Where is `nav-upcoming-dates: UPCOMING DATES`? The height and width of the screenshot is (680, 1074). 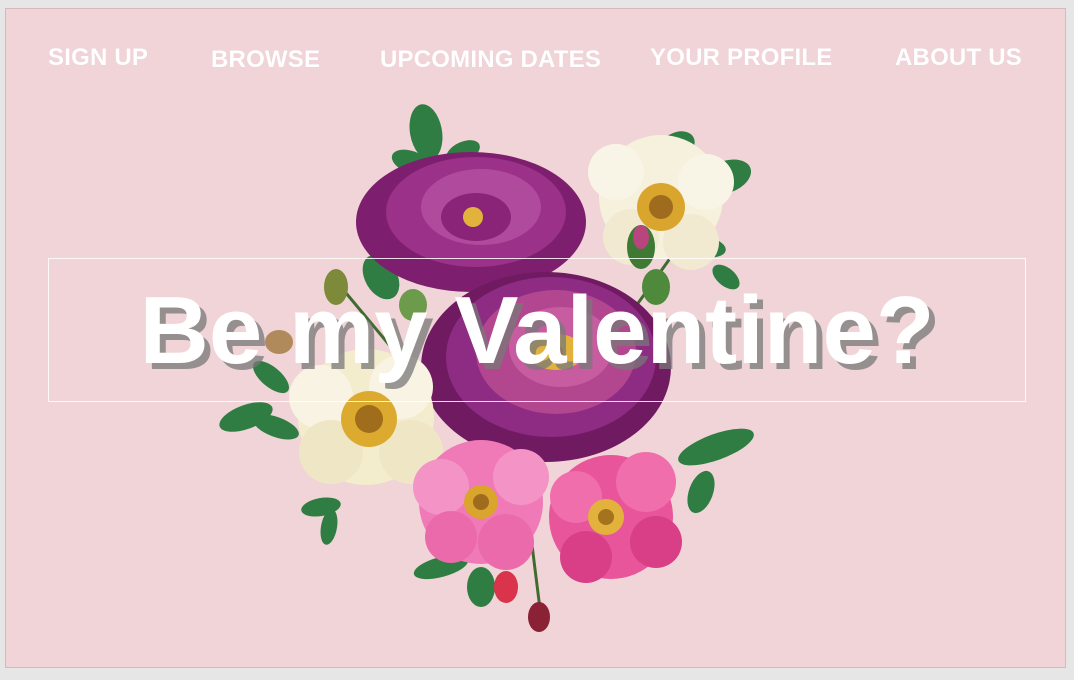 nav-upcoming-dates: UPCOMING DATES is located at coordinates (490, 60).